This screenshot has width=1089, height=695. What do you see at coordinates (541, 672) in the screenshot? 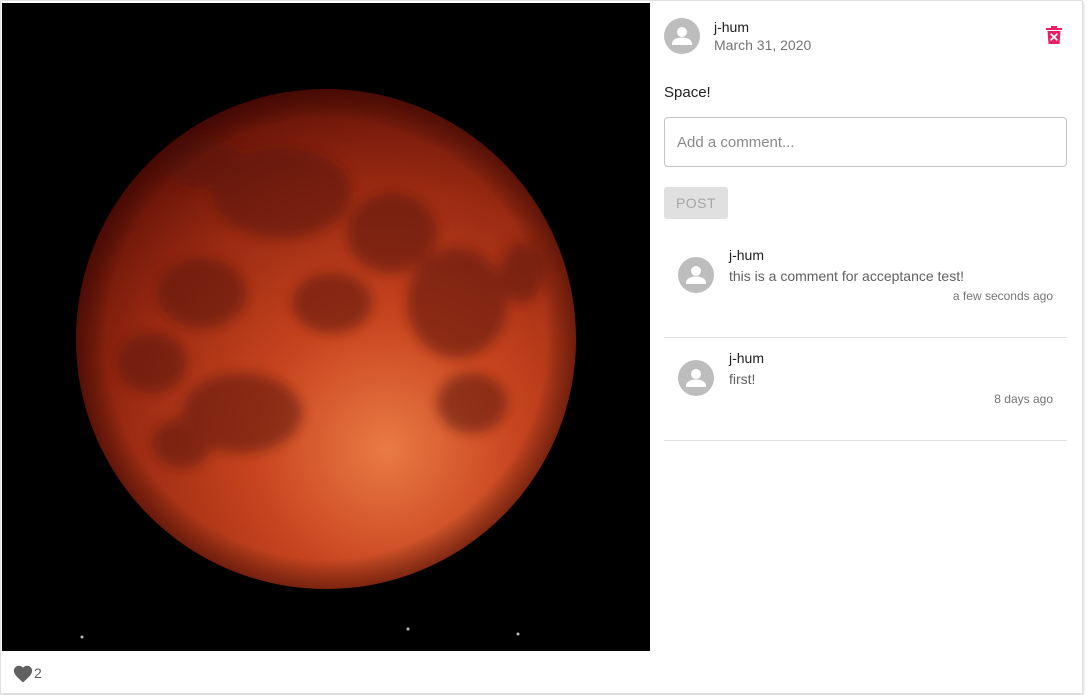
I see `post-footer: 2` at bounding box center [541, 672].